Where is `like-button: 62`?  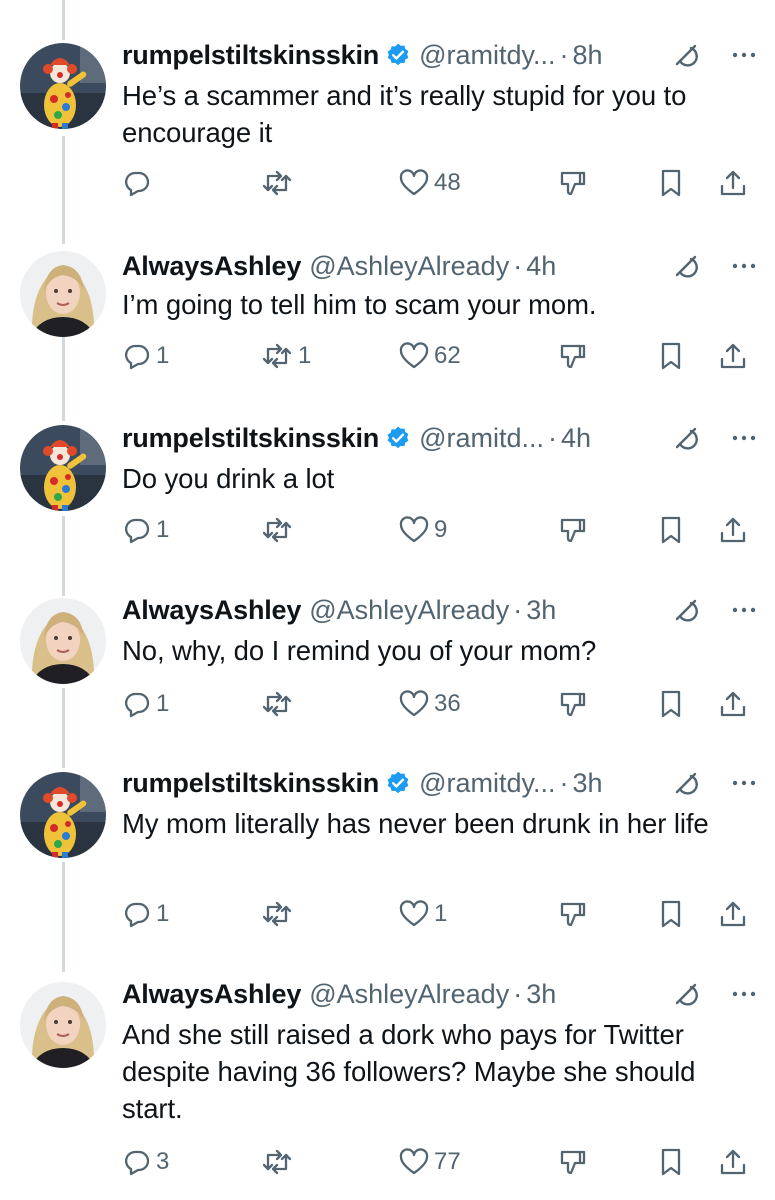
like-button: 62 is located at coordinates (429, 356).